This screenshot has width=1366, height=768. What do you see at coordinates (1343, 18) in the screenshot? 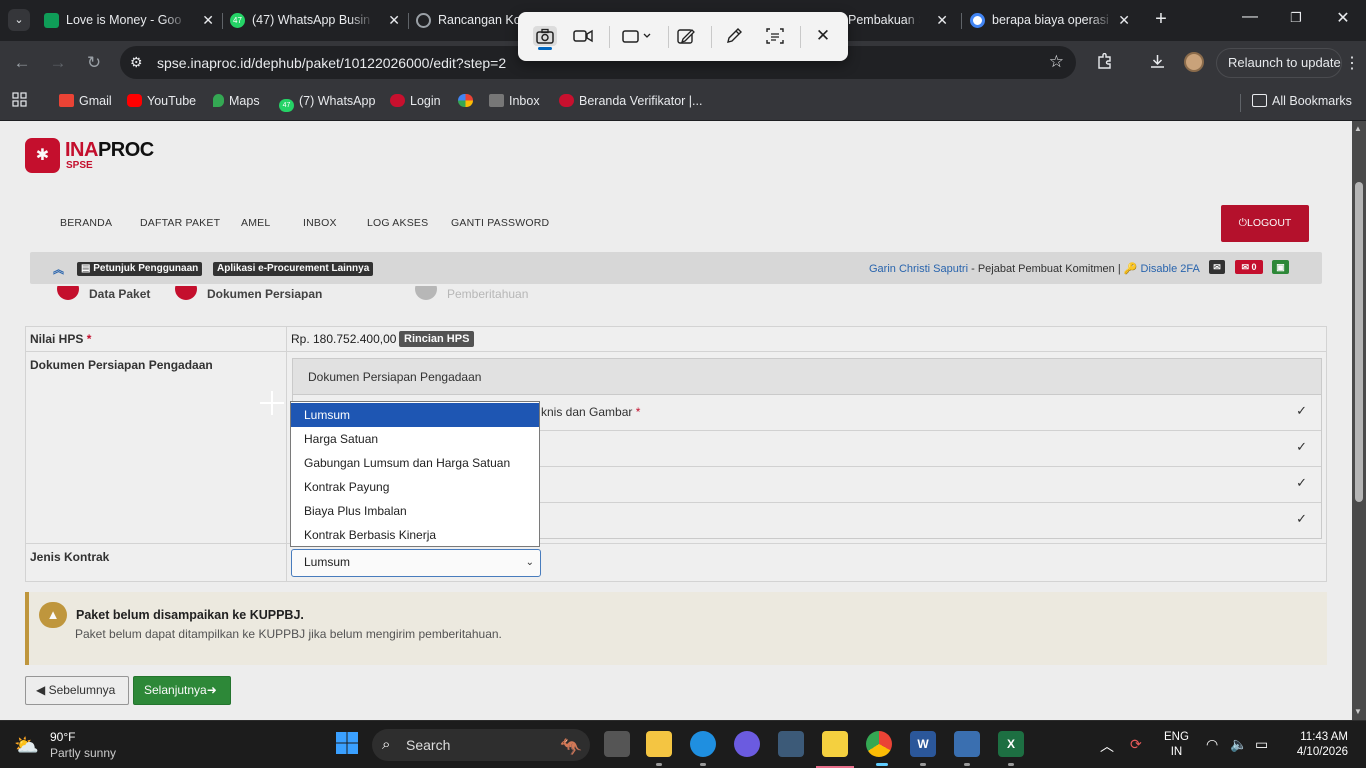
I see `window-close-icon: ✕` at bounding box center [1343, 18].